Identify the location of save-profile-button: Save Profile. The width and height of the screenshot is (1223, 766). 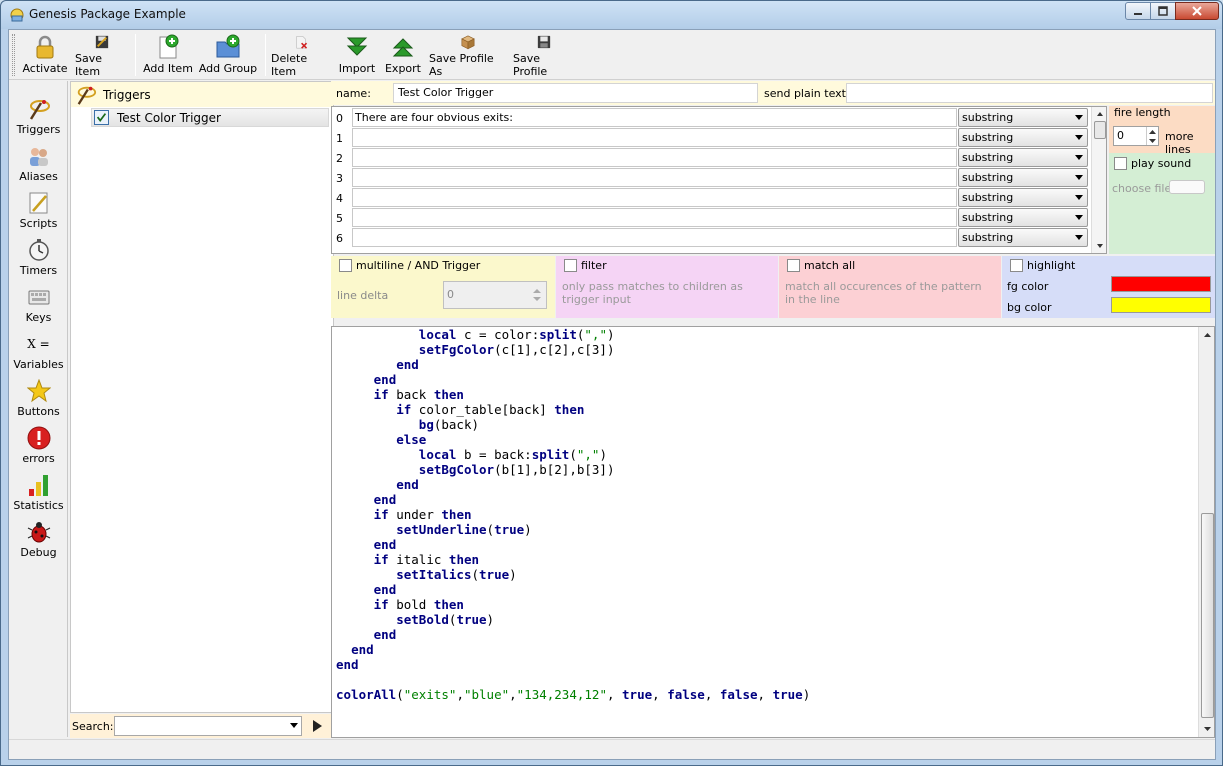
(544, 56).